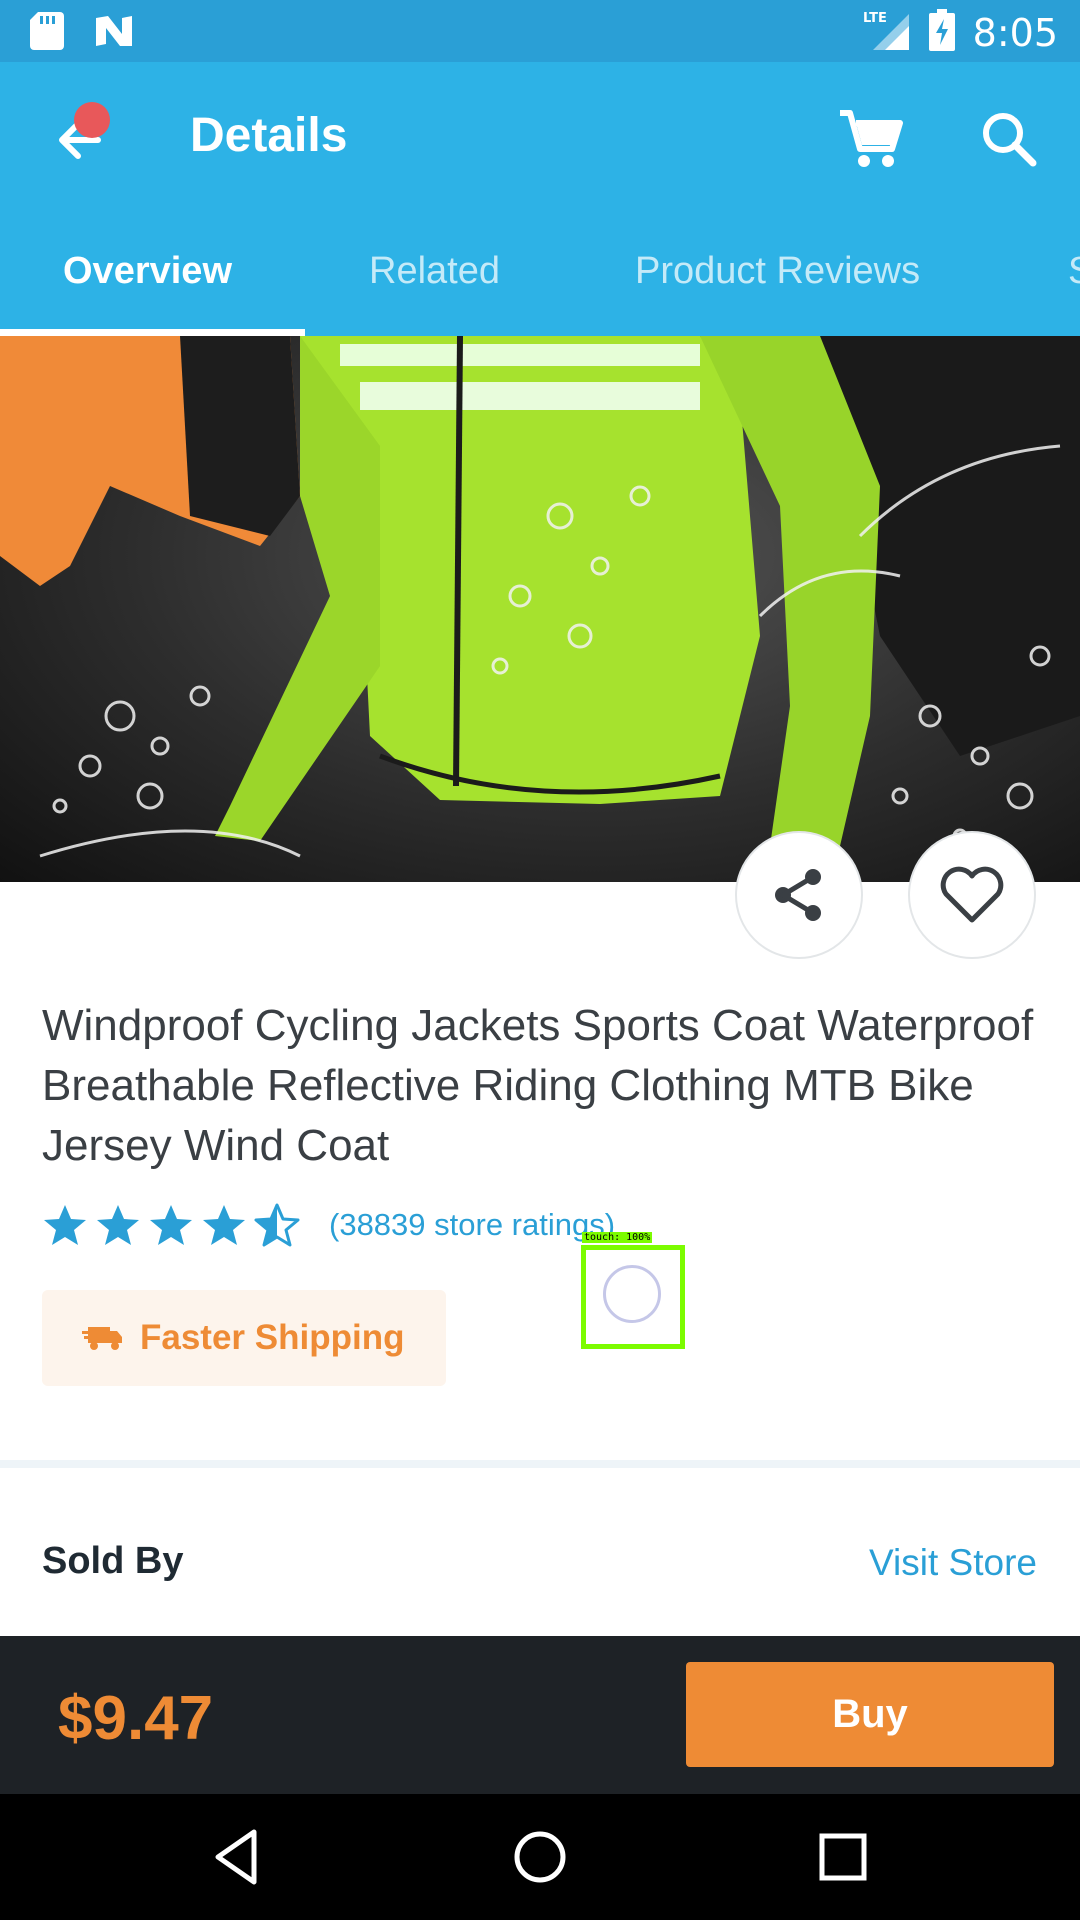 The width and height of the screenshot is (1080, 1920). I want to click on tab-product-reviews: Product Reviews, so click(777, 271).